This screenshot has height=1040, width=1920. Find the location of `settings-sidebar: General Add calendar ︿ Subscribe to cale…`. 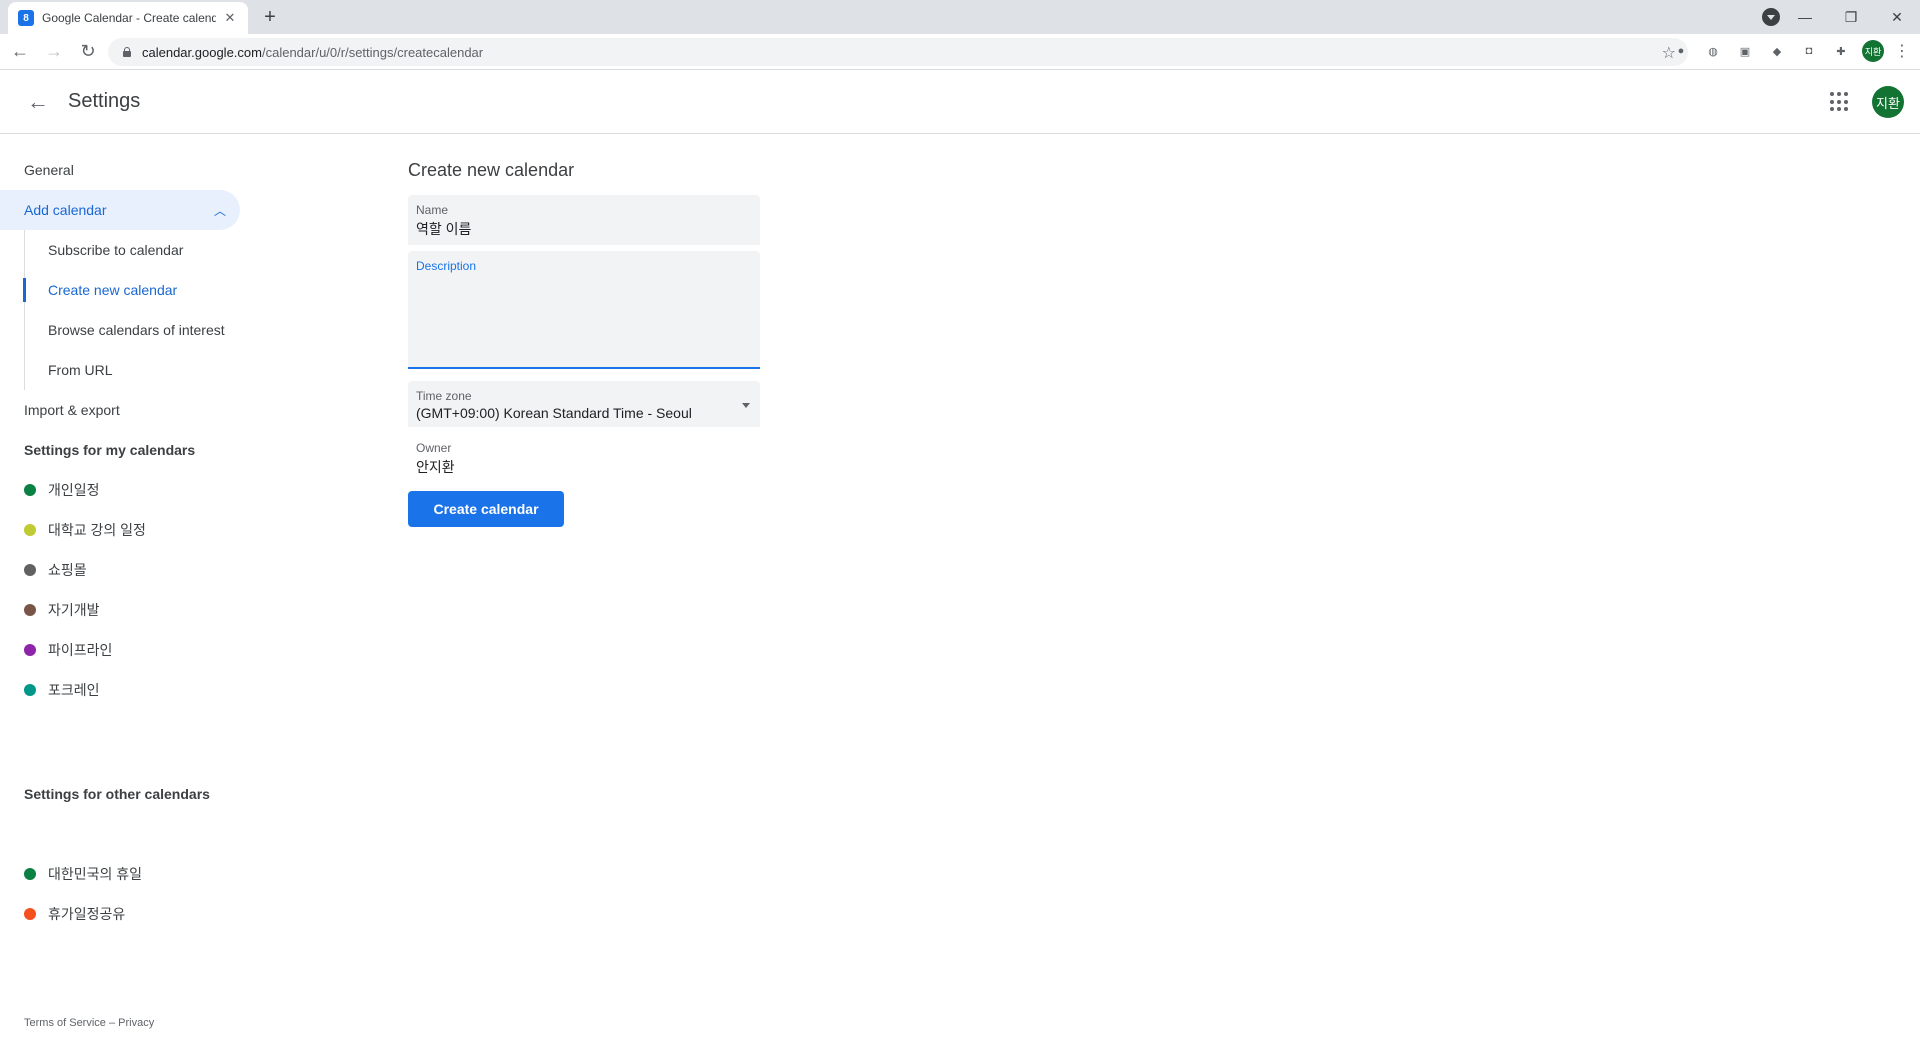

settings-sidebar: General Add calendar ︿ Subscribe to cale… is located at coordinates (130, 542).